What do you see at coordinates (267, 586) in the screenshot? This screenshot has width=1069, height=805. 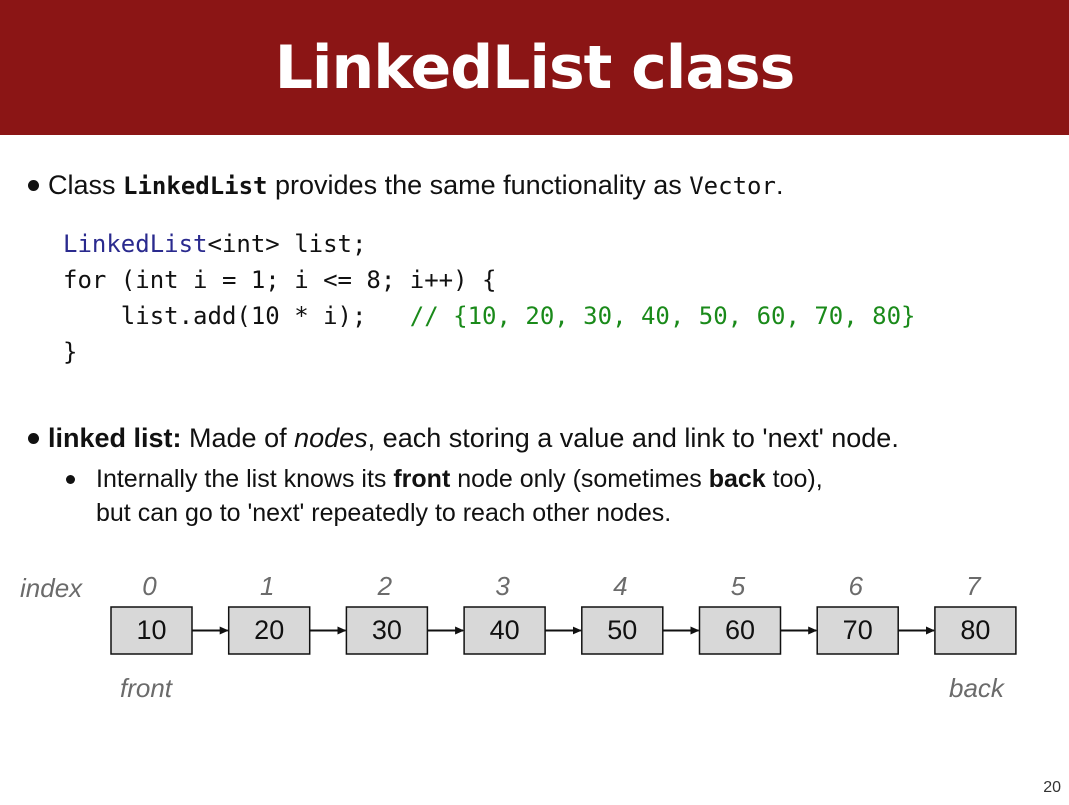 I see `node-index-1: 1` at bounding box center [267, 586].